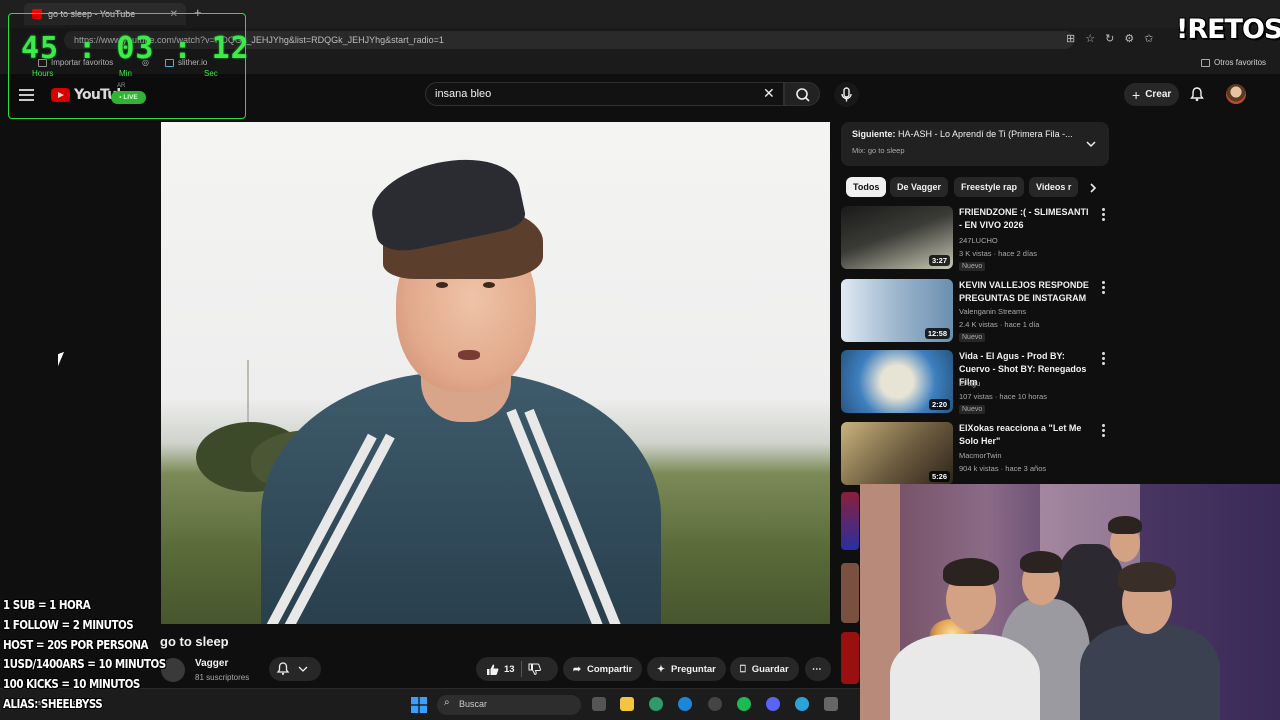 The height and width of the screenshot is (720, 1280). I want to click on chip-freestyle-rap: Freestyle rap, so click(989, 187).